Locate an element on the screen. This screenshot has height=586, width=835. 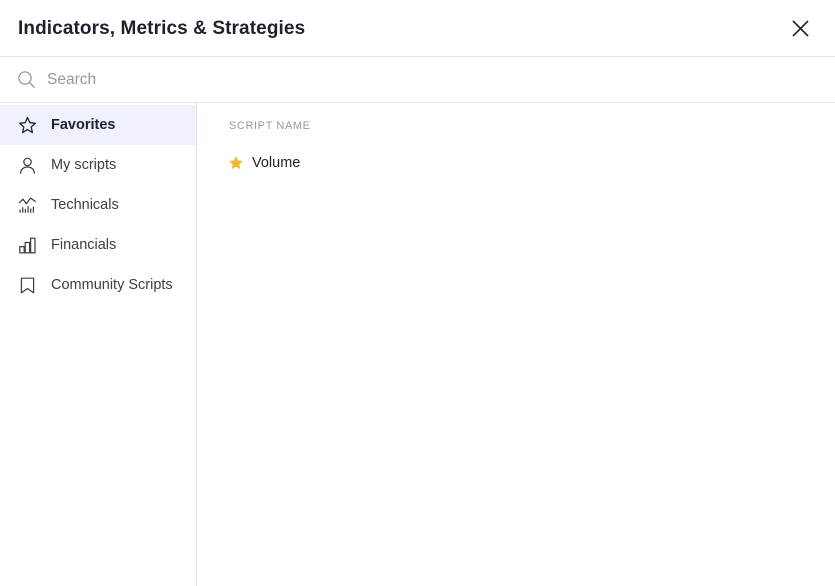
page-title: Indicators, Metrics & Strategies is located at coordinates (162, 28).